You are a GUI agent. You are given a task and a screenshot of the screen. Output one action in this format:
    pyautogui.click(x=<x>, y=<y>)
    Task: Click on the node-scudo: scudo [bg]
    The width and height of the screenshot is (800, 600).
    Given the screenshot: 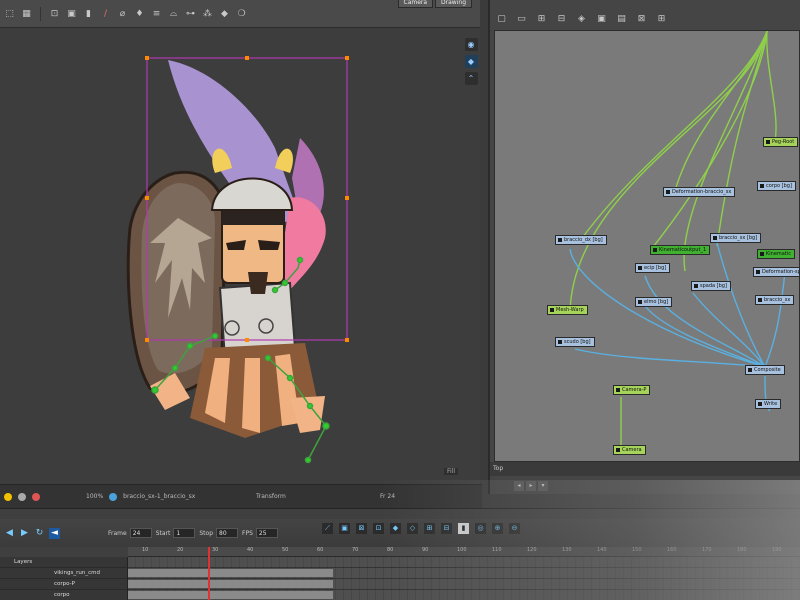 What is the action you would take?
    pyautogui.click(x=575, y=342)
    